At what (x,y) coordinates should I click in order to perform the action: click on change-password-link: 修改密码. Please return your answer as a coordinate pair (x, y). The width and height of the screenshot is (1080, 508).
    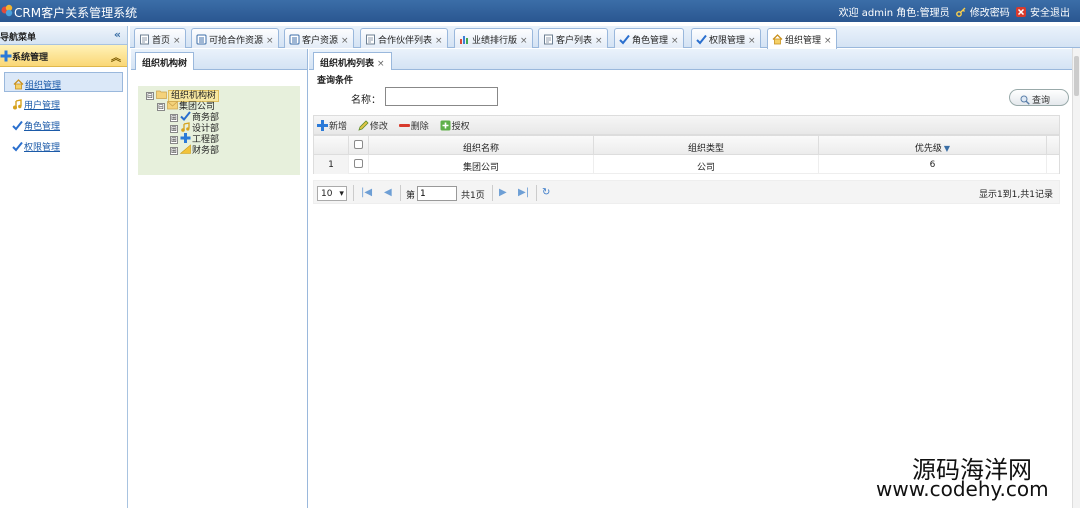
    Looking at the image, I should click on (984, 13).